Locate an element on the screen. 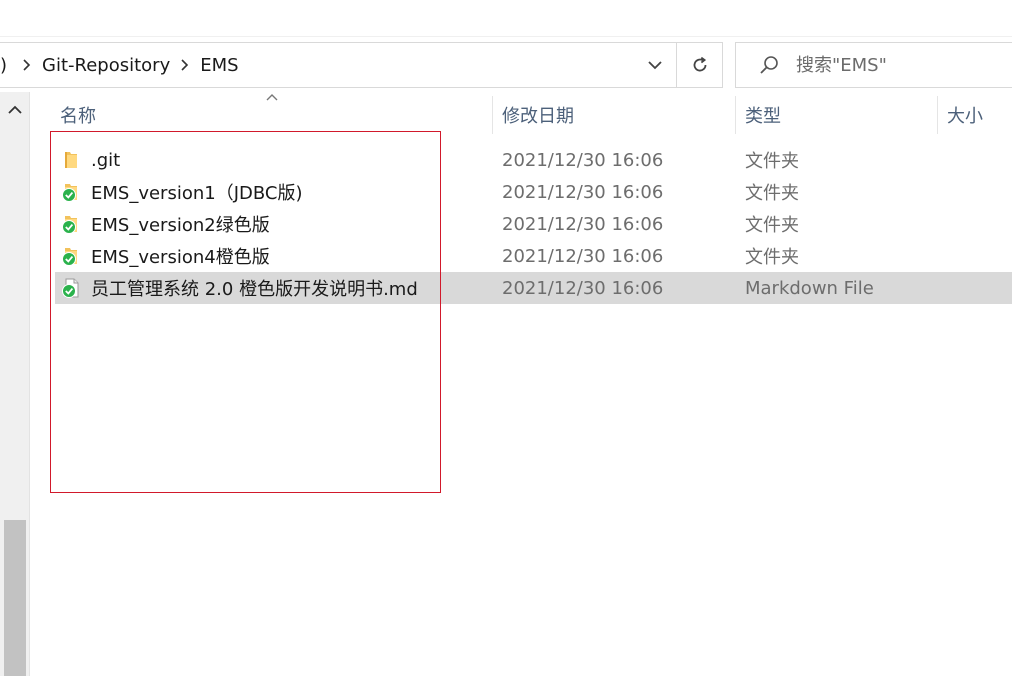 The height and width of the screenshot is (676, 1012). chevron-up-icon is located at coordinates (15, 109).